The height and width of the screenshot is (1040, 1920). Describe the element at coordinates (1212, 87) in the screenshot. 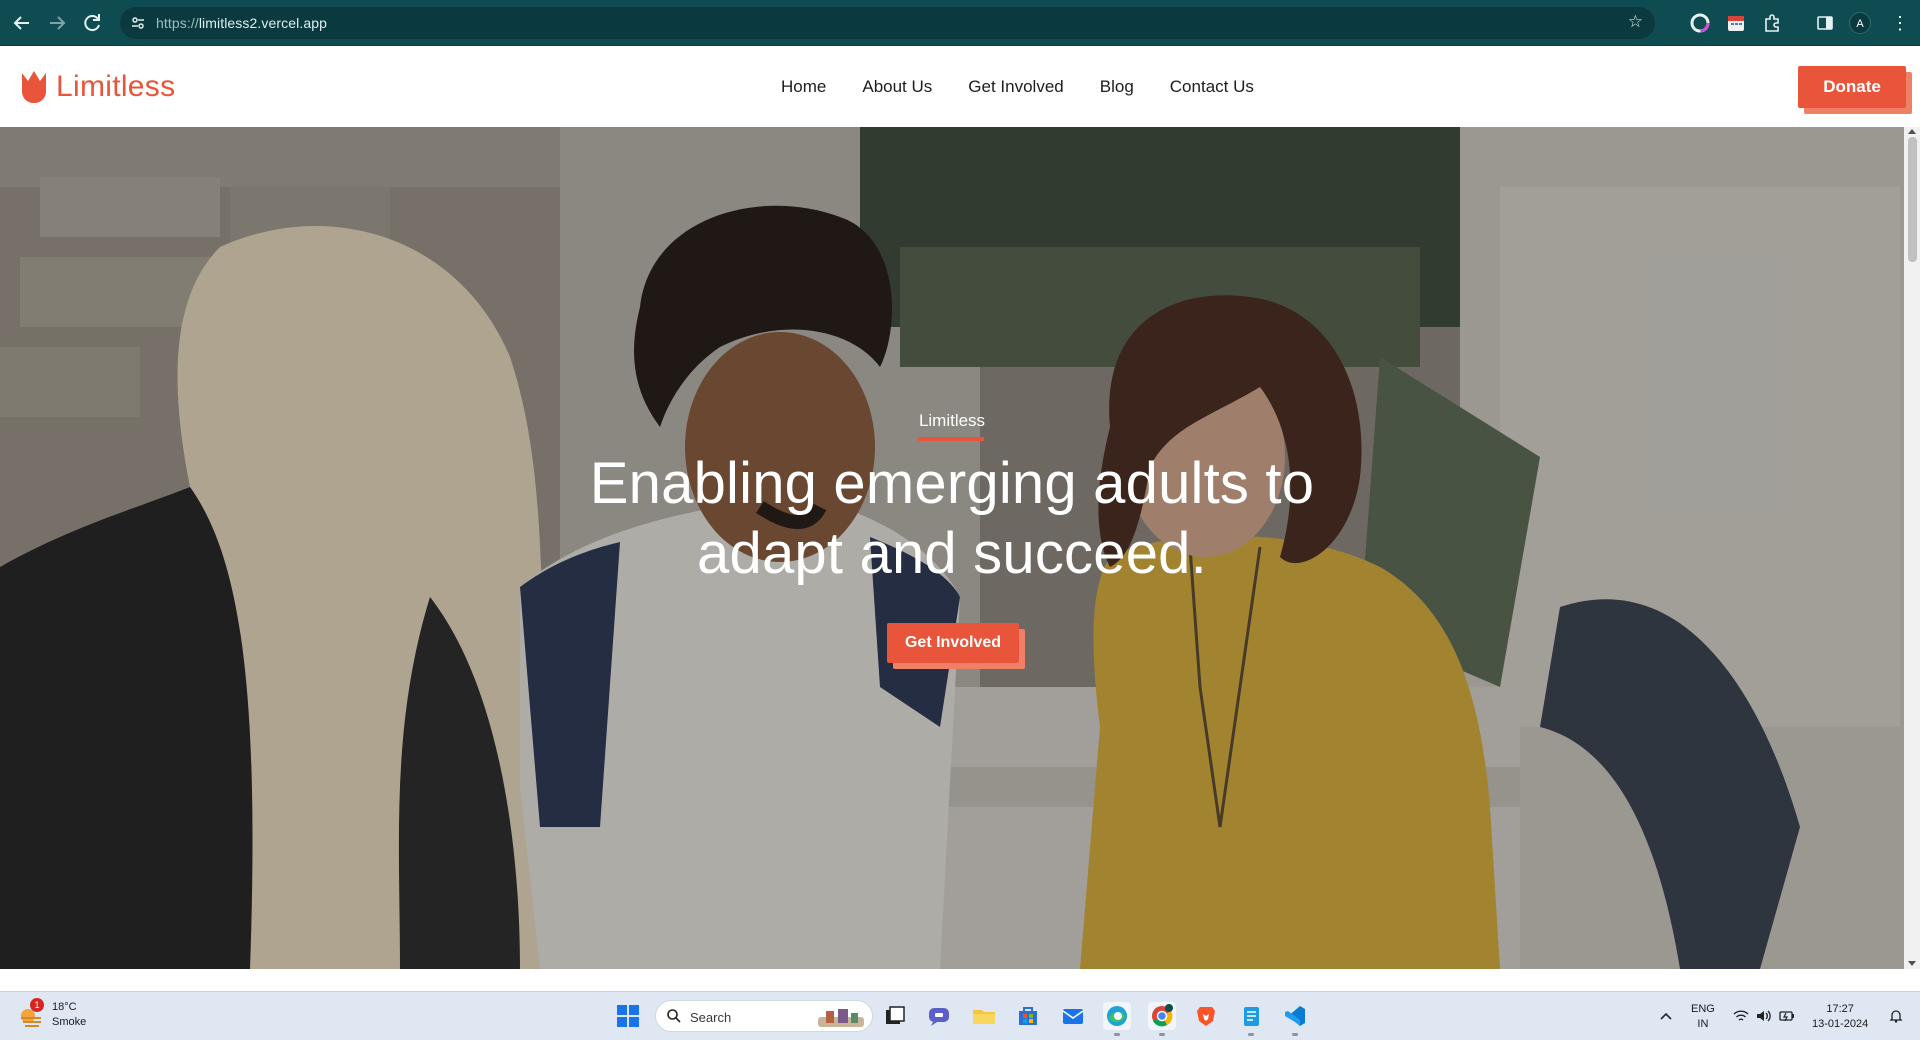

I see `nav-contact-us: Contact Us` at that location.